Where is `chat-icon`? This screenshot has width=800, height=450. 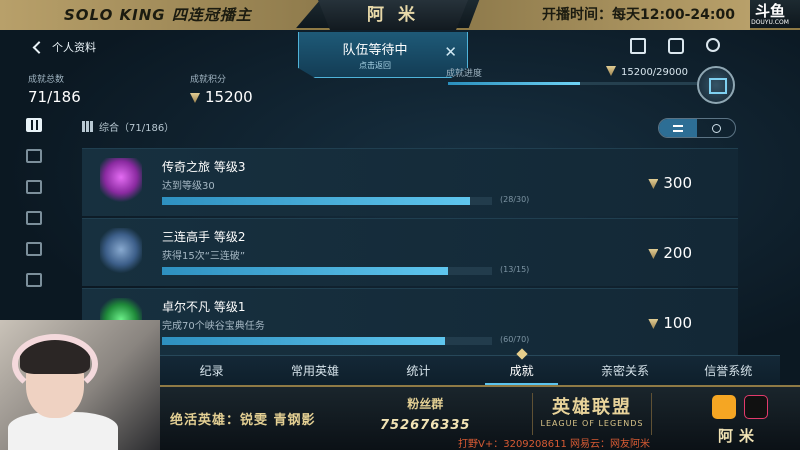 chat-icon is located at coordinates (676, 46).